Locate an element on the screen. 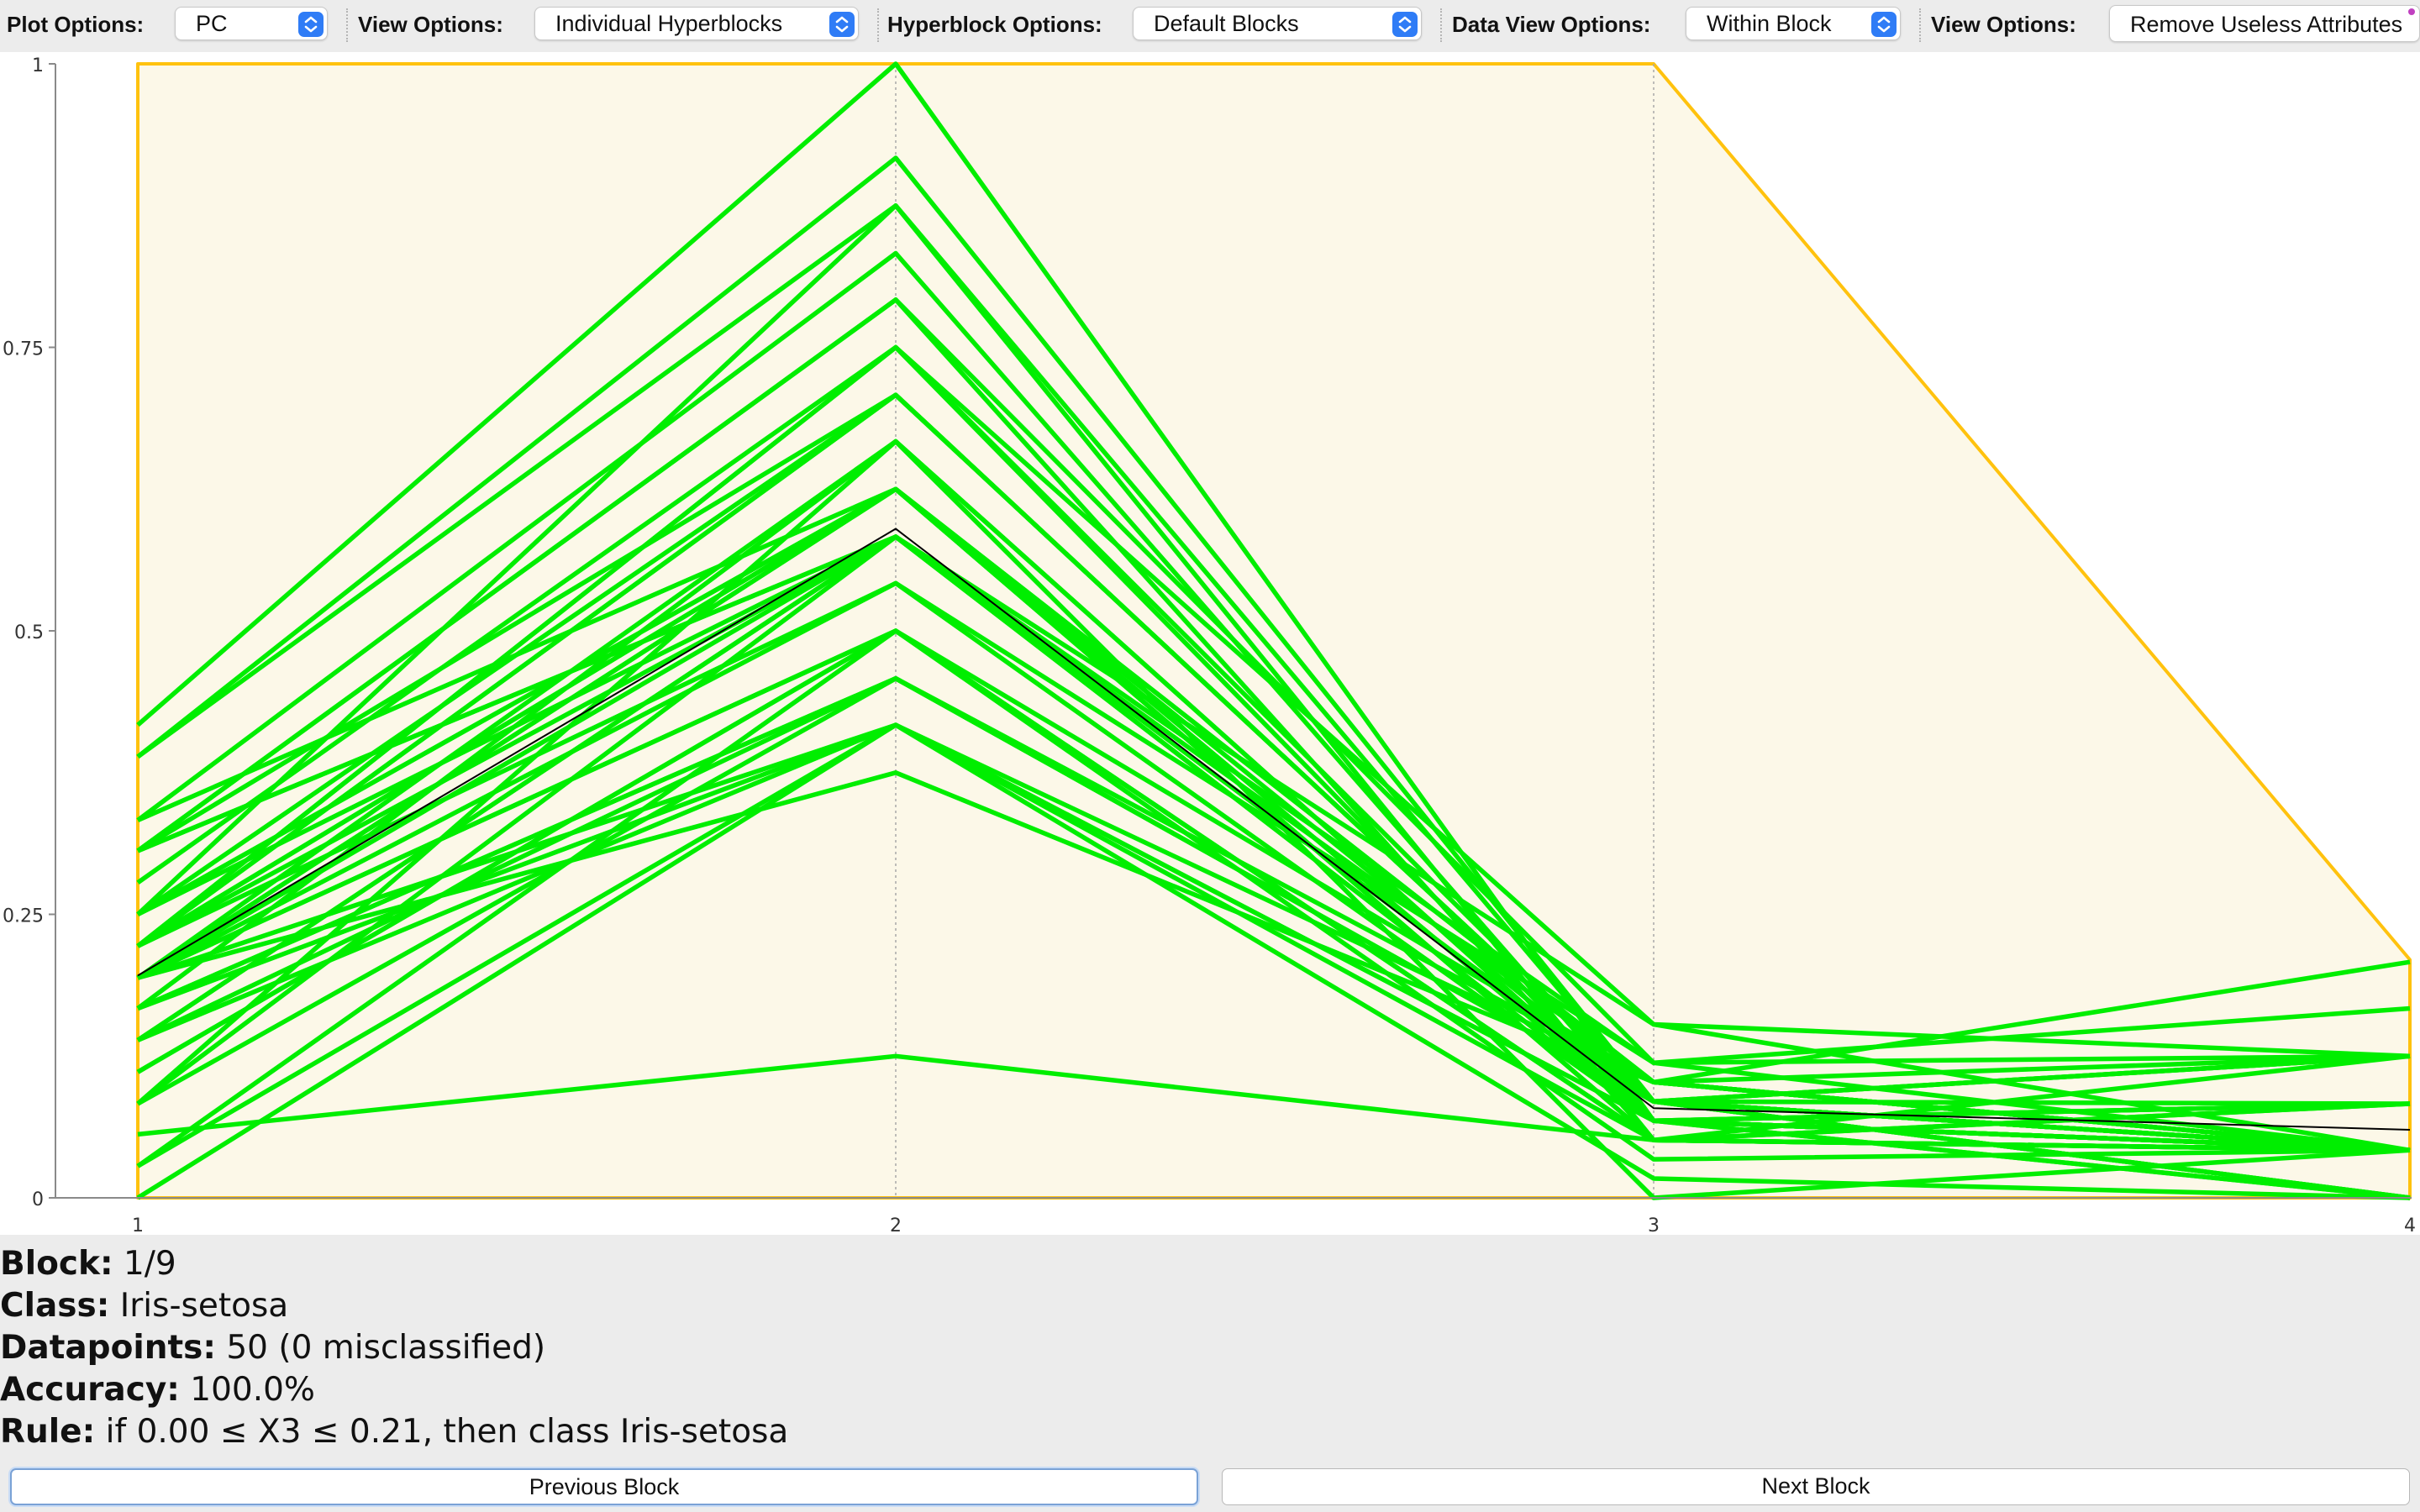 This screenshot has height=1512, width=2420. datapoints-value: 50 (0 misclassified) is located at coordinates (386, 1348).